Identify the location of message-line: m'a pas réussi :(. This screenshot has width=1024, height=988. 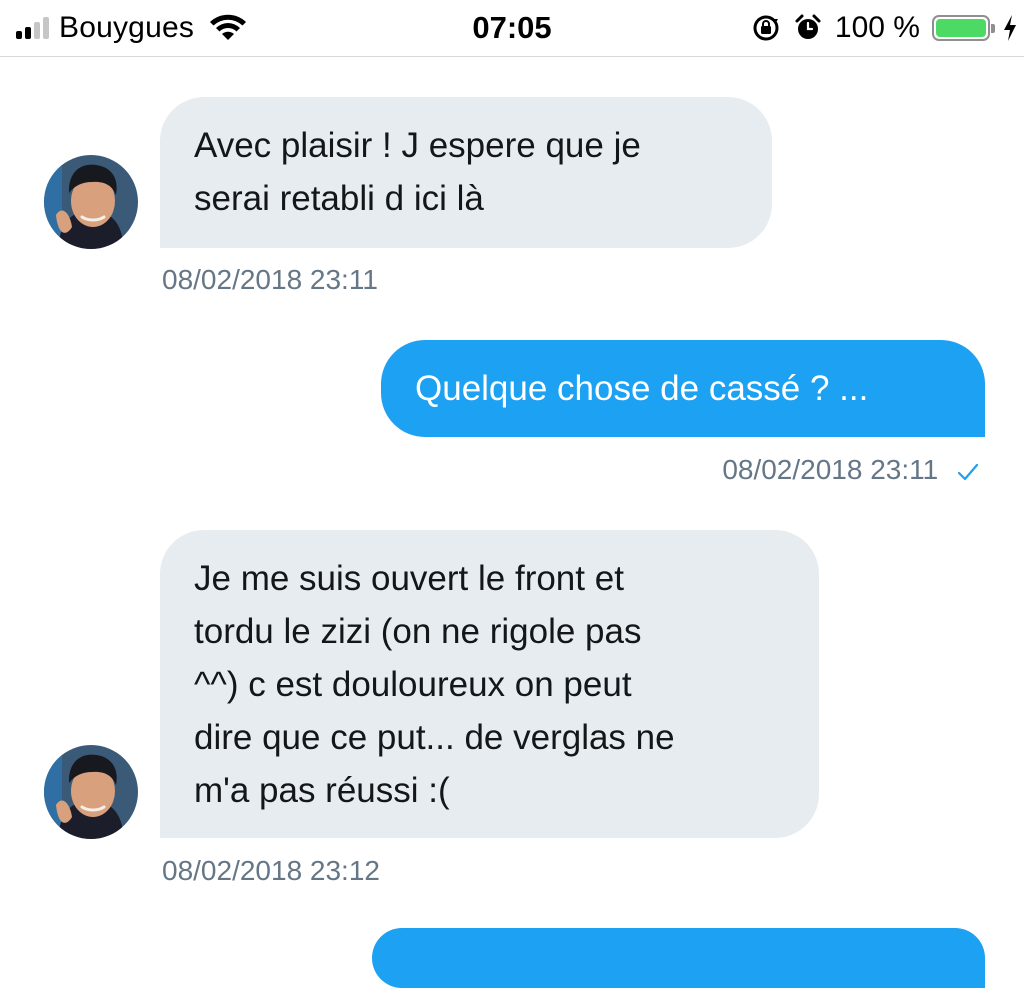
(322, 790).